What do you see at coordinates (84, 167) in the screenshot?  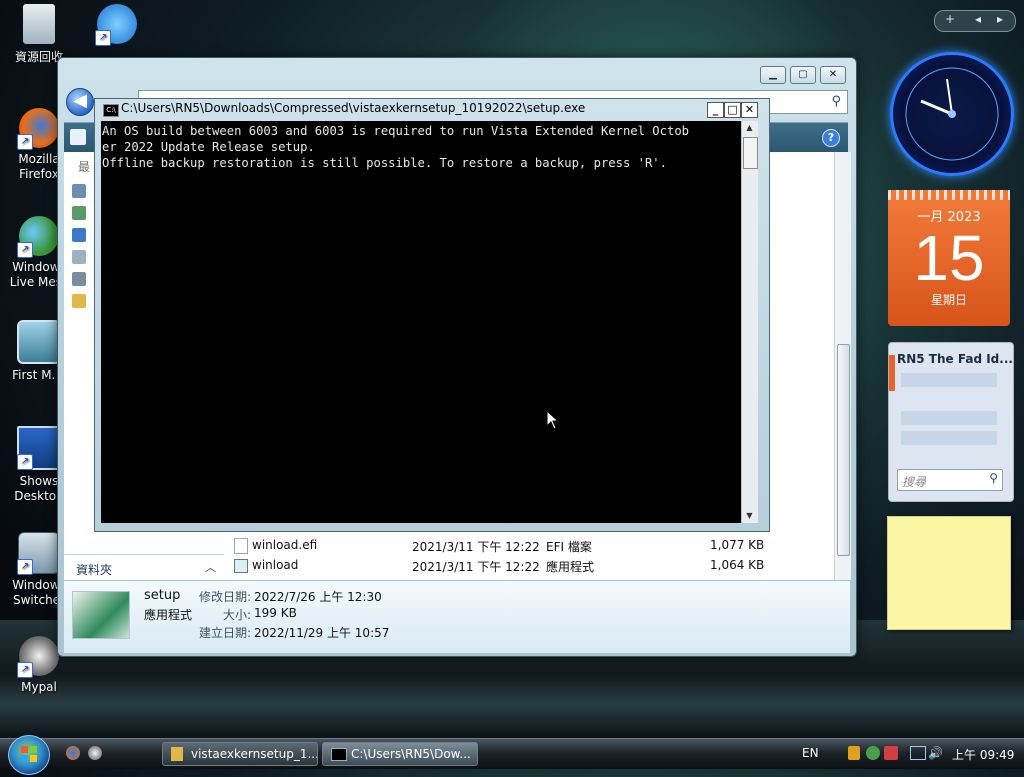 I see `nav-section-label: 最` at bounding box center [84, 167].